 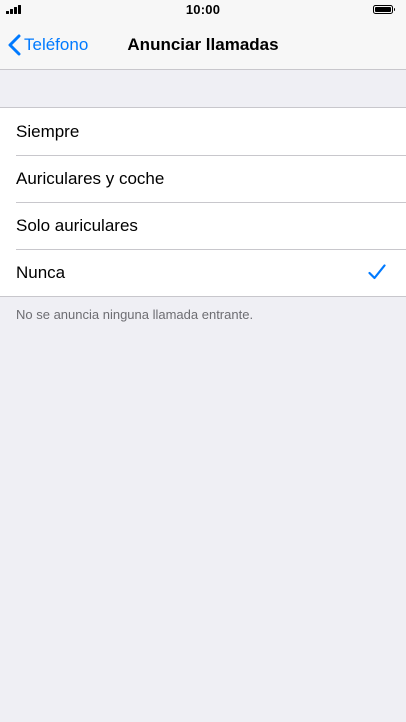 What do you see at coordinates (90, 178) in the screenshot?
I see `option-label: Auriculares y coche` at bounding box center [90, 178].